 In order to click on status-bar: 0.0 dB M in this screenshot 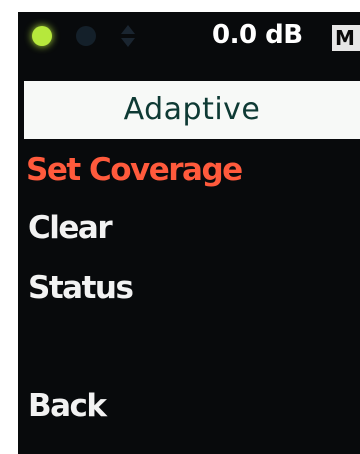, I will do `click(189, 35)`.